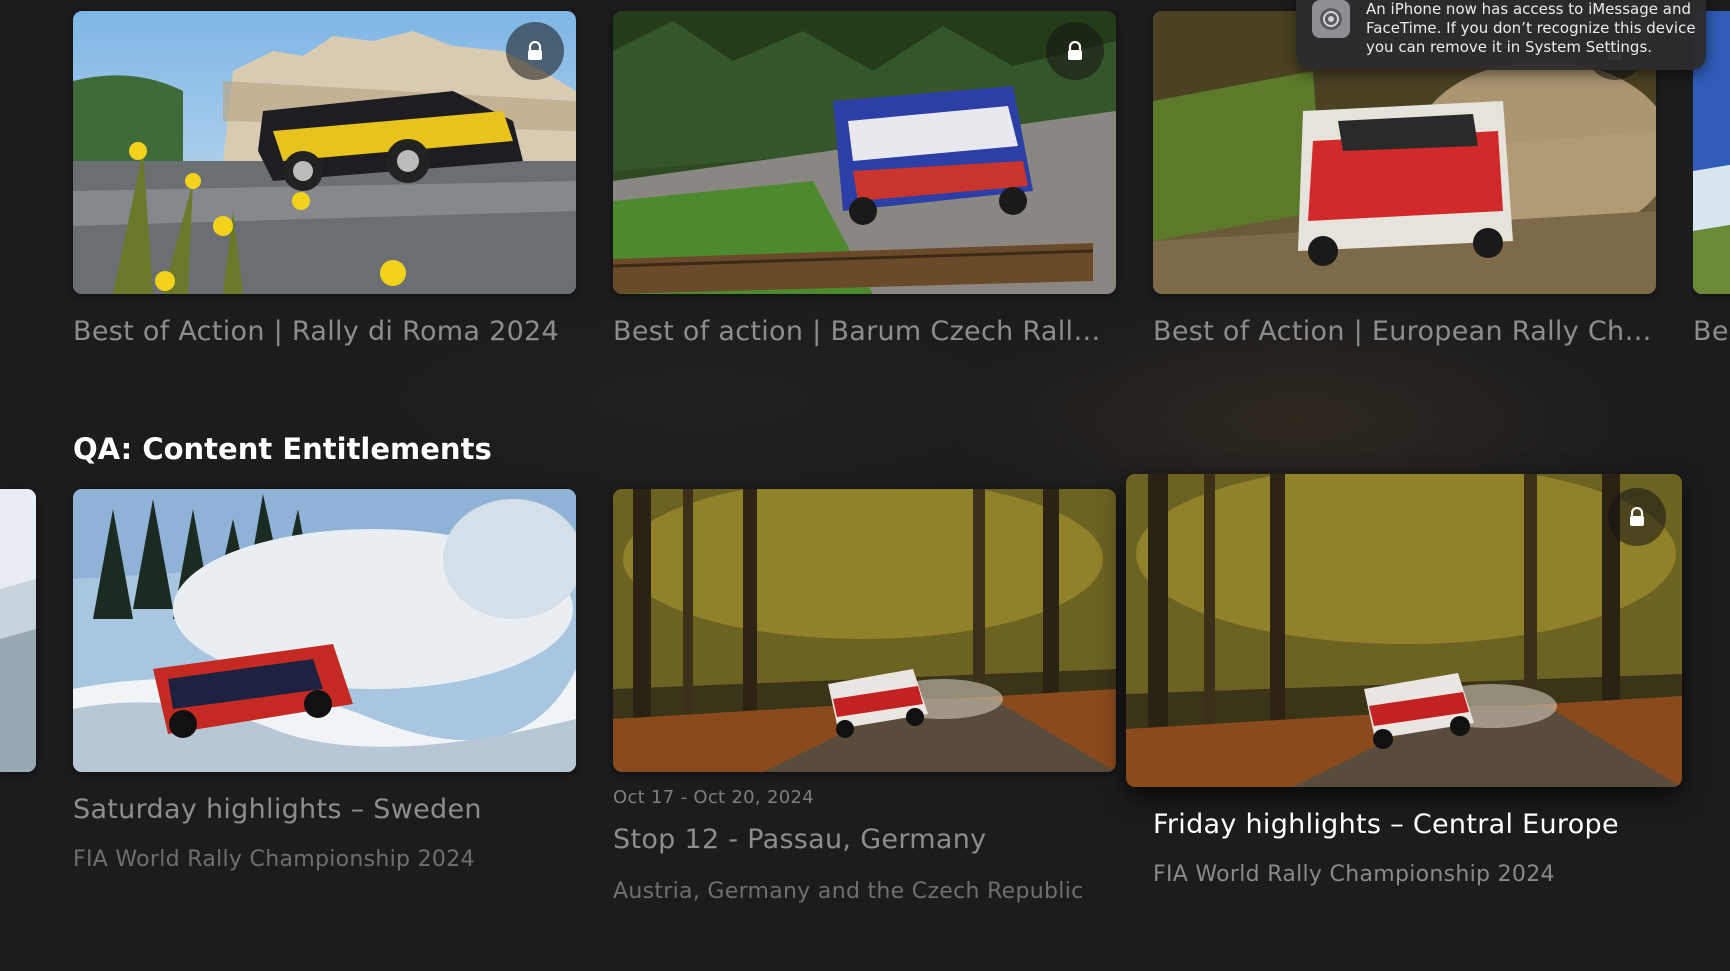  Describe the element at coordinates (1331, 19) in the screenshot. I see `system-settings-icon` at that location.